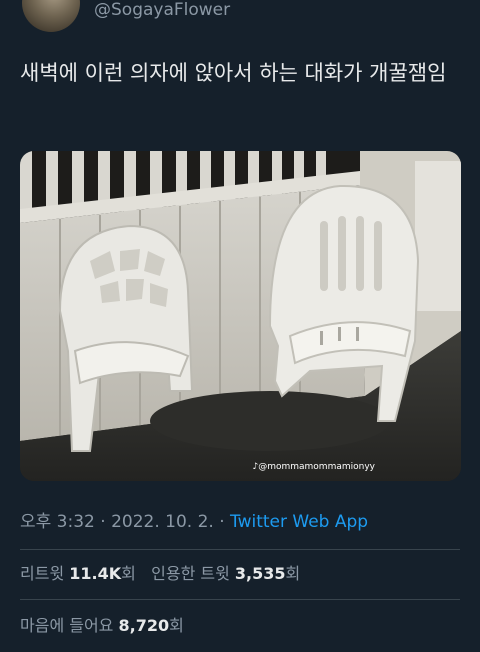 The image size is (480, 652). What do you see at coordinates (57, 522) in the screenshot?
I see `tweet-time: 오후 3:32` at bounding box center [57, 522].